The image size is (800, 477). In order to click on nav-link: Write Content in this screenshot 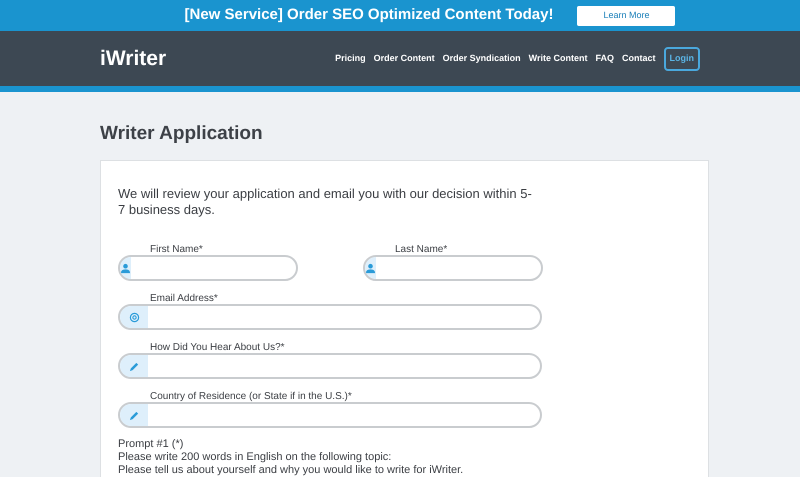, I will do `click(558, 59)`.